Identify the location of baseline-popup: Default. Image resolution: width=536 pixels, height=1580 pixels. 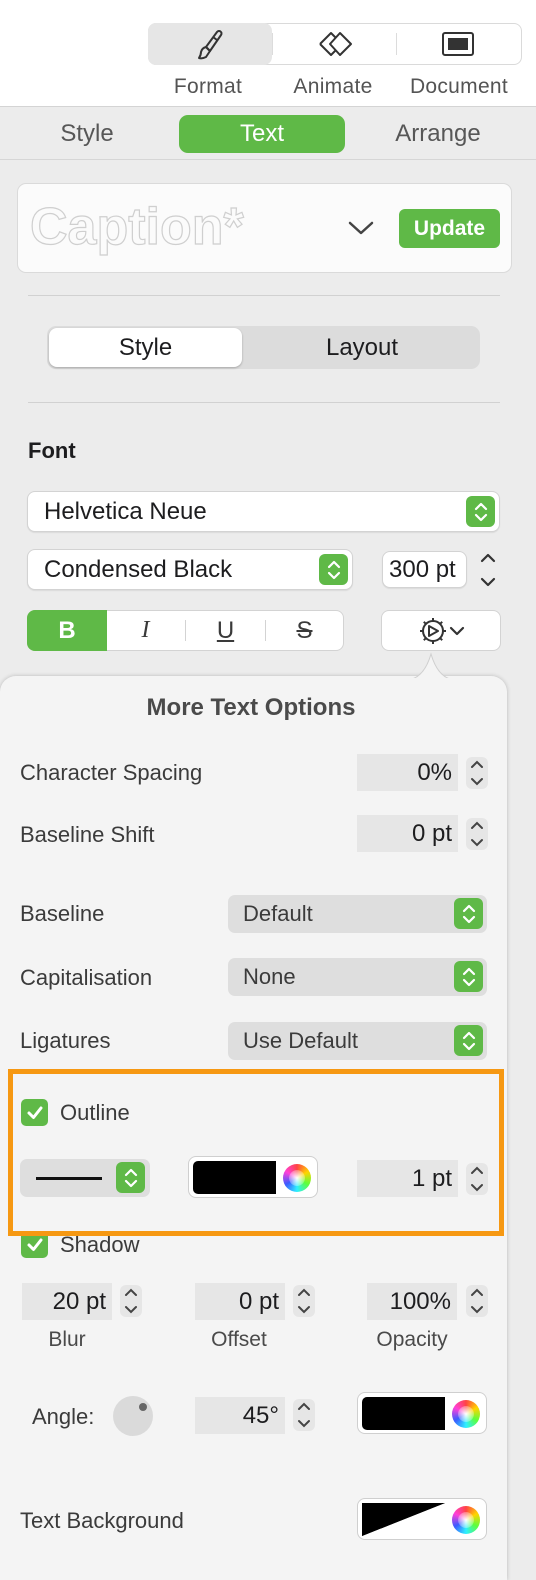
(357, 914).